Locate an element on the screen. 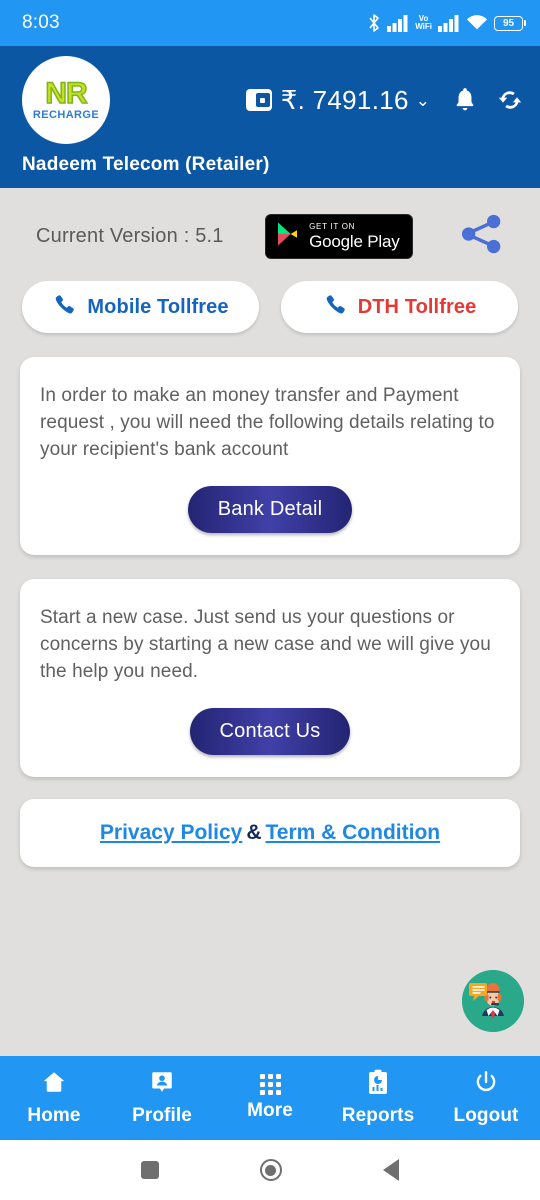 This screenshot has height=1200, width=540. nav-label-logout: Logout is located at coordinates (486, 1115).